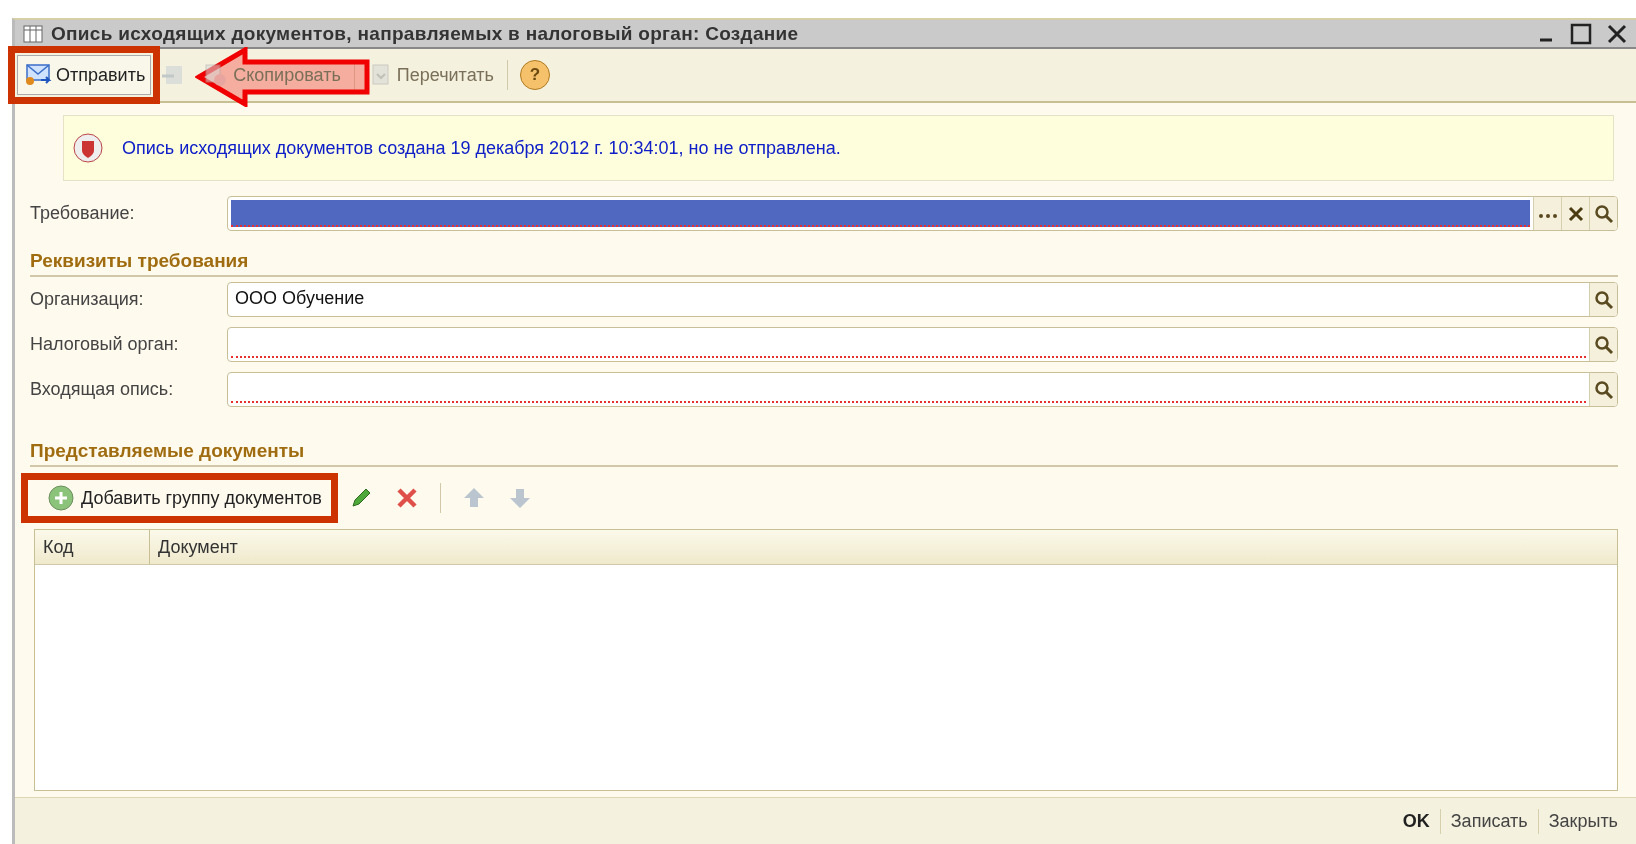 This screenshot has height=844, width=1636. I want to click on field-value: ООО Обучение, so click(300, 298).